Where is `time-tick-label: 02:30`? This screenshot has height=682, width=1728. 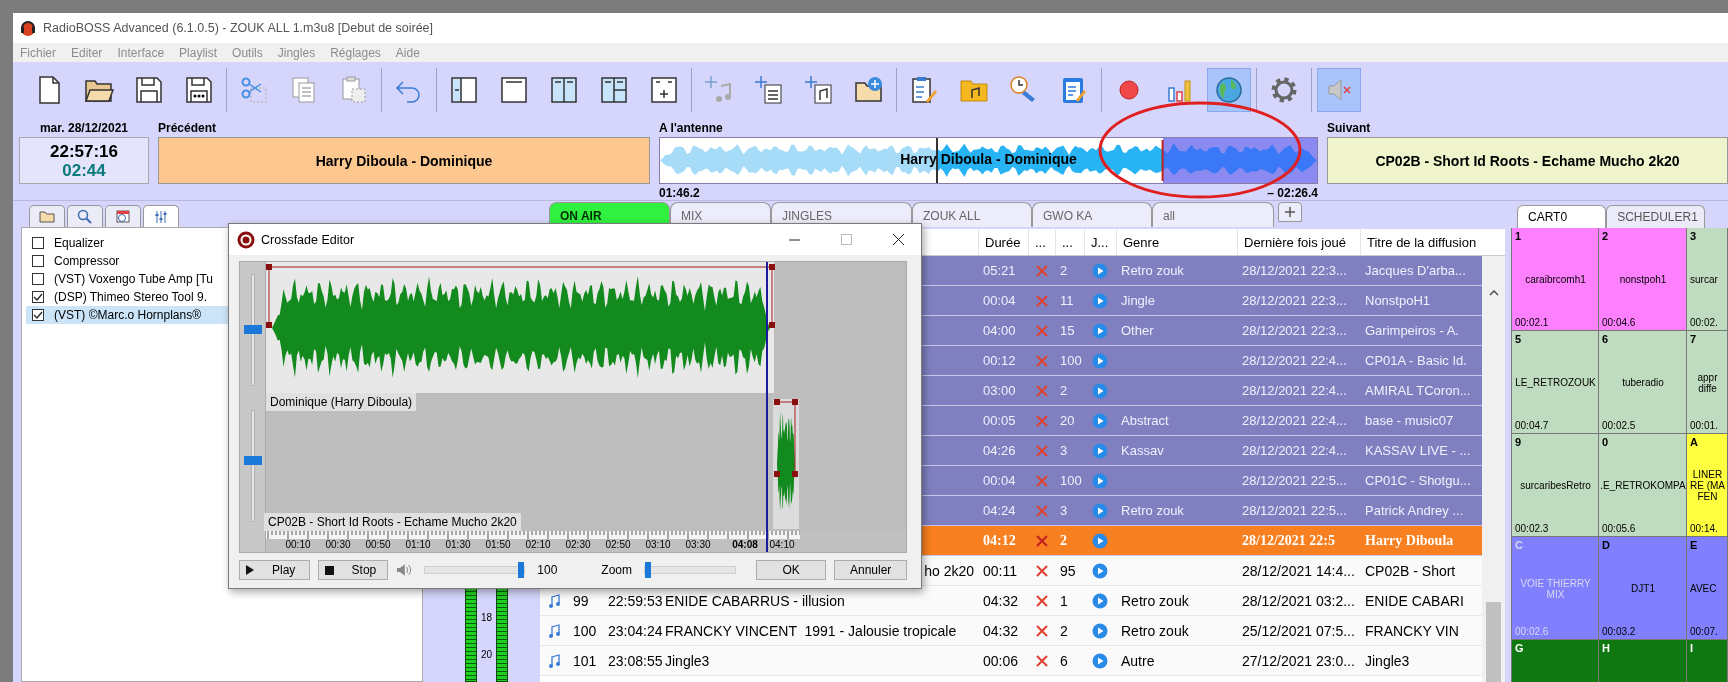 time-tick-label: 02:30 is located at coordinates (578, 545).